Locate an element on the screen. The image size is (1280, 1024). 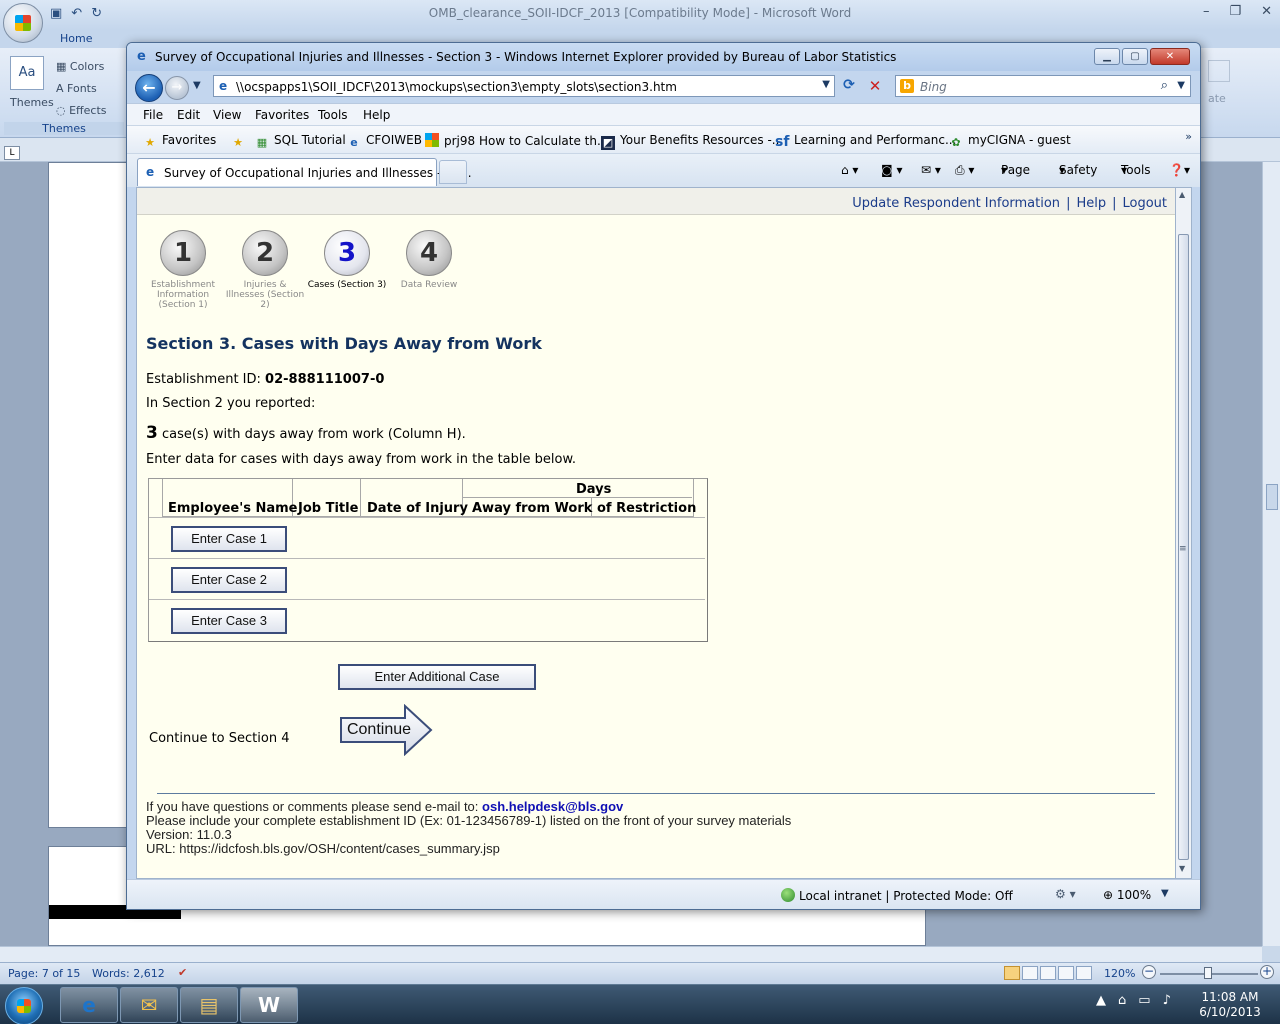
menu-view: View is located at coordinates (227, 115).